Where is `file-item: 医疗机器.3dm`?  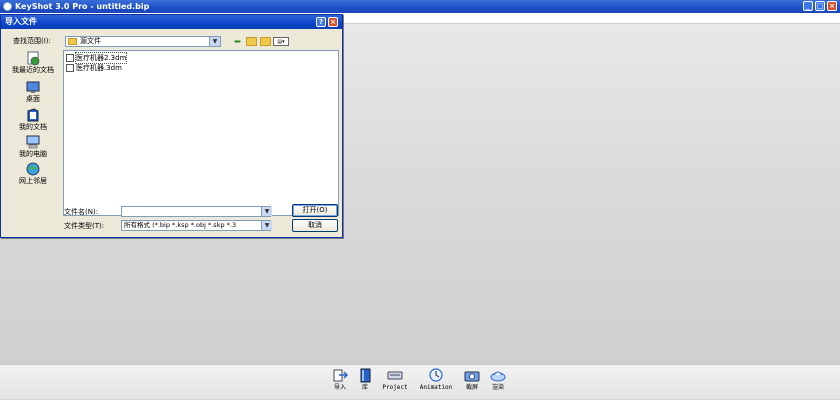 file-item: 医疗机器.3dm is located at coordinates (94, 68).